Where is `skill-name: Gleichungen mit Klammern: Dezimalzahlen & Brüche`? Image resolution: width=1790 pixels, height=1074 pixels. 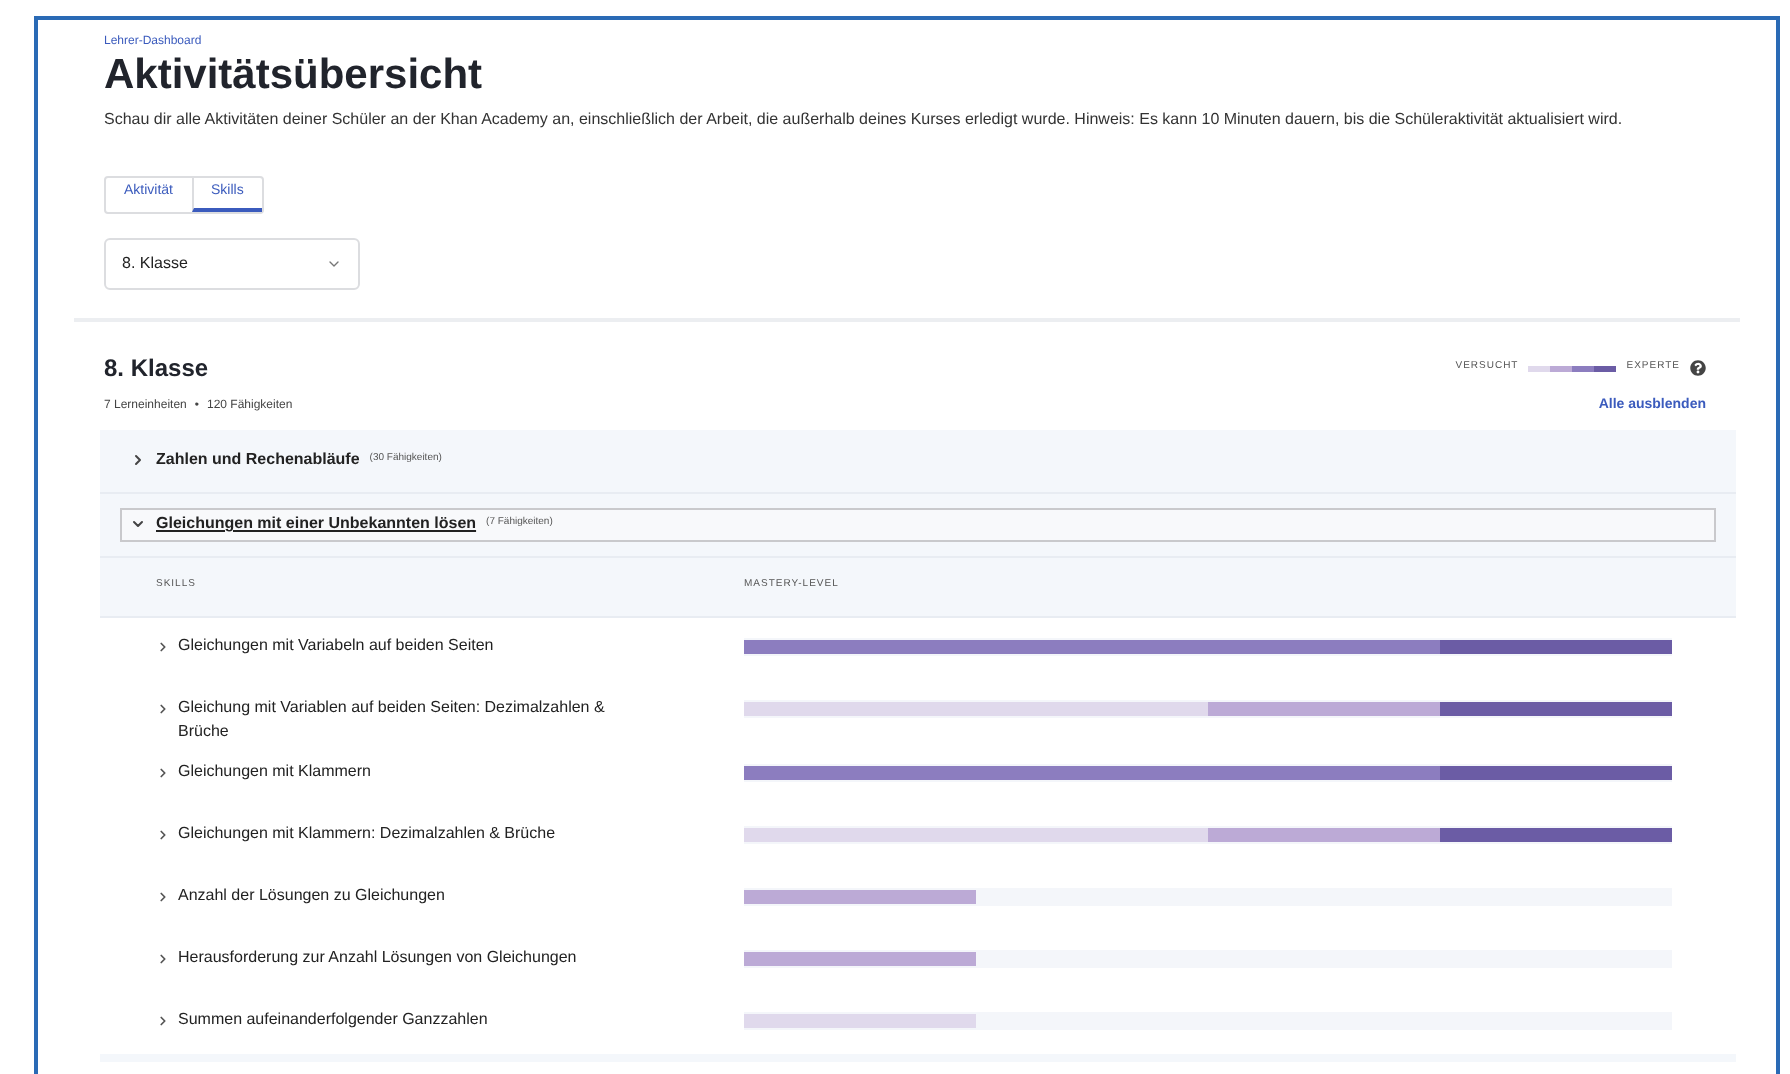 skill-name: Gleichungen mit Klammern: Dezimalzahlen & Brüche is located at coordinates (367, 833).